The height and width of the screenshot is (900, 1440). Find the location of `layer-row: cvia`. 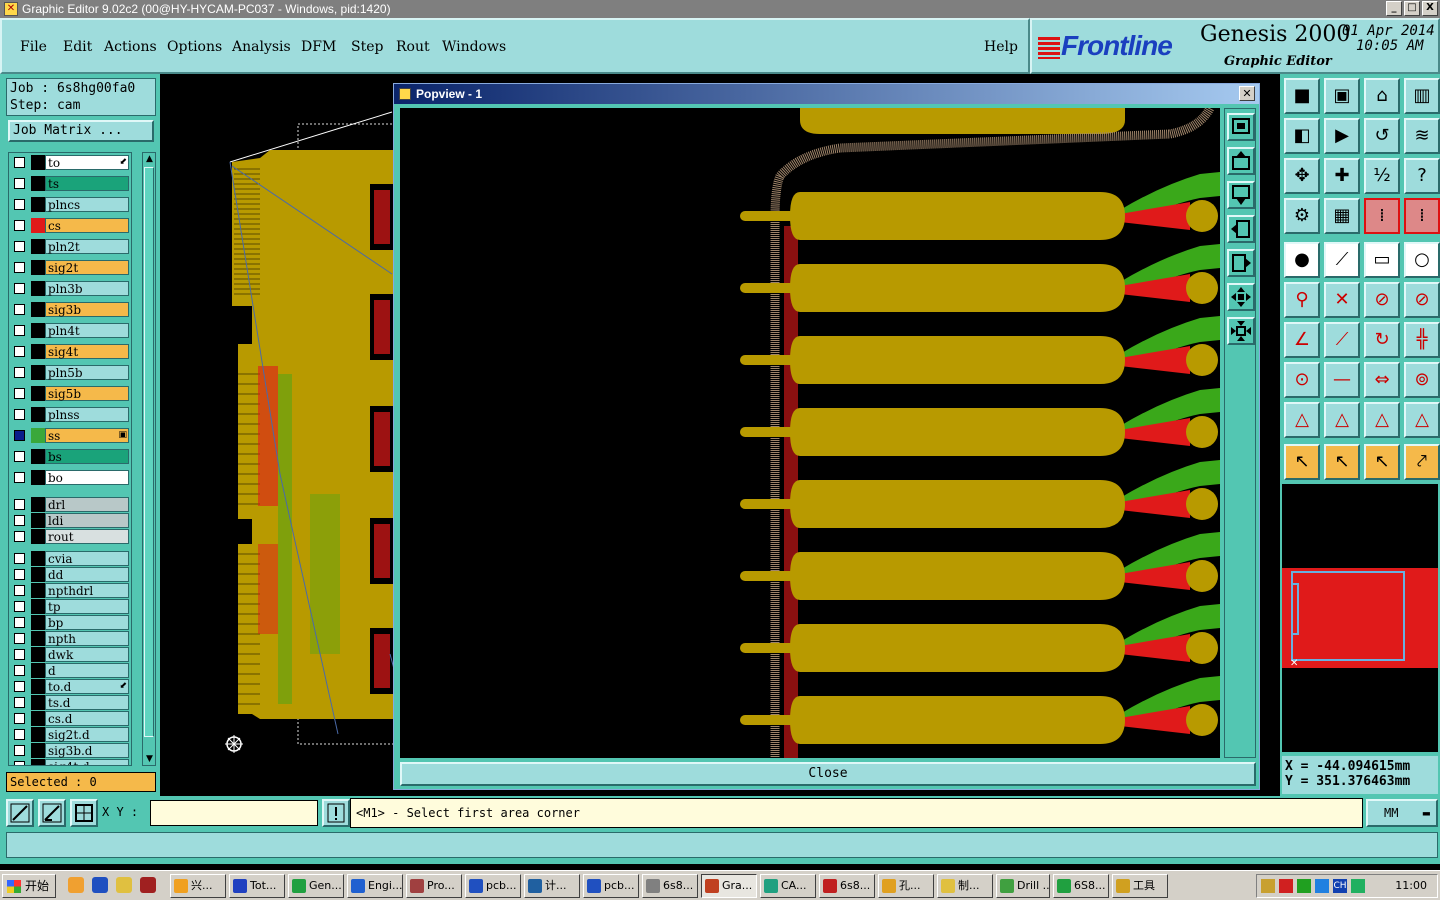

layer-row: cvia is located at coordinates (70, 558).